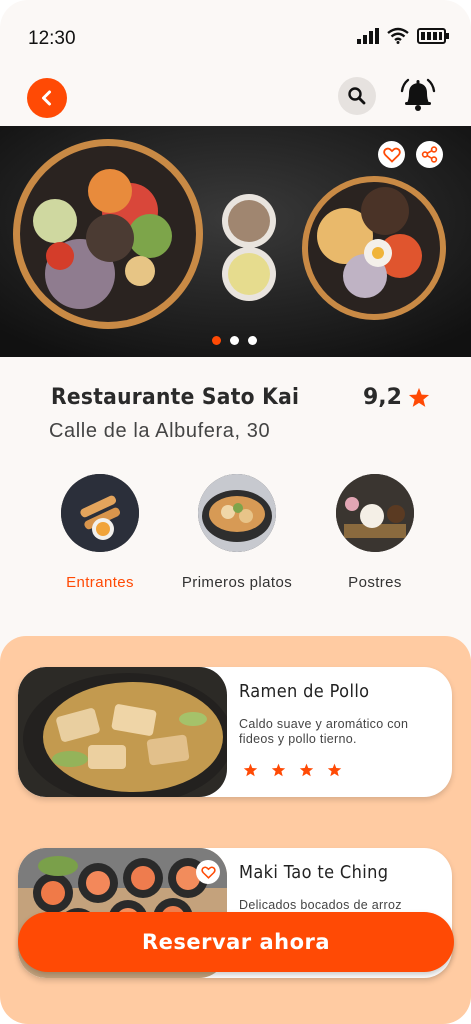 Image resolution: width=471 pixels, height=1024 pixels. I want to click on restaurant-rating: 9,2, so click(396, 397).